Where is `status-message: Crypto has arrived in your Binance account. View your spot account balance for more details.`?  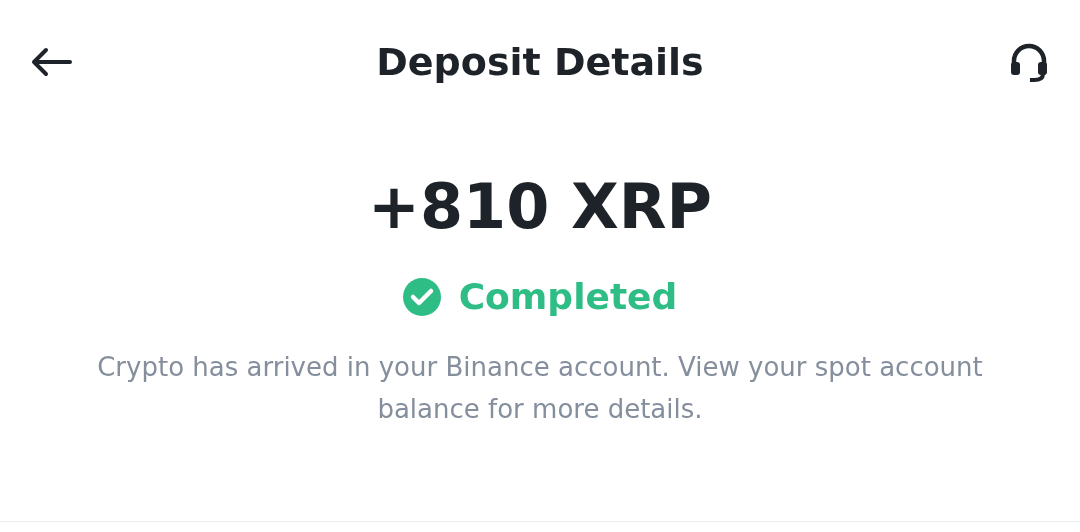
status-message: Crypto has arrived in your Binance account. View your spot account balance for more details. is located at coordinates (540, 388).